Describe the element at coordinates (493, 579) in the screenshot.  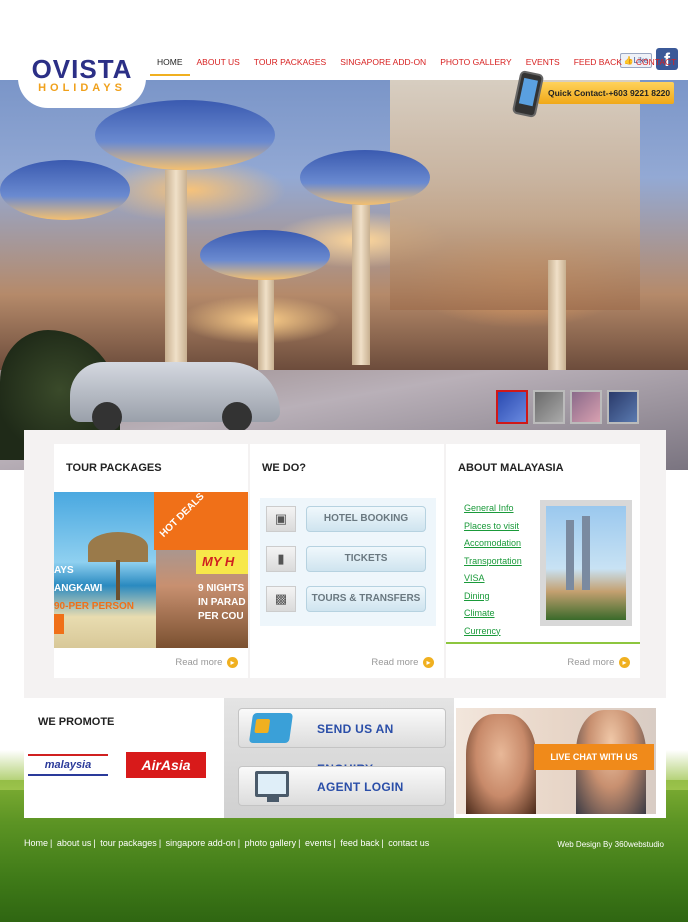
I see `link-visa: VISA` at that location.